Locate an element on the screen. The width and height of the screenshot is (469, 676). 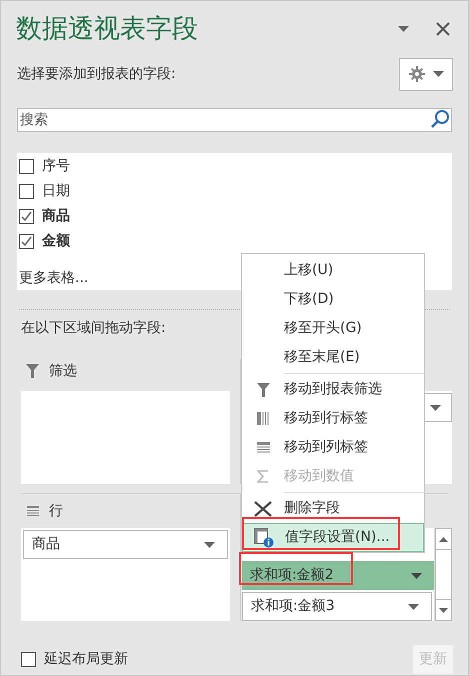
field-name: 日期 is located at coordinates (56, 191).